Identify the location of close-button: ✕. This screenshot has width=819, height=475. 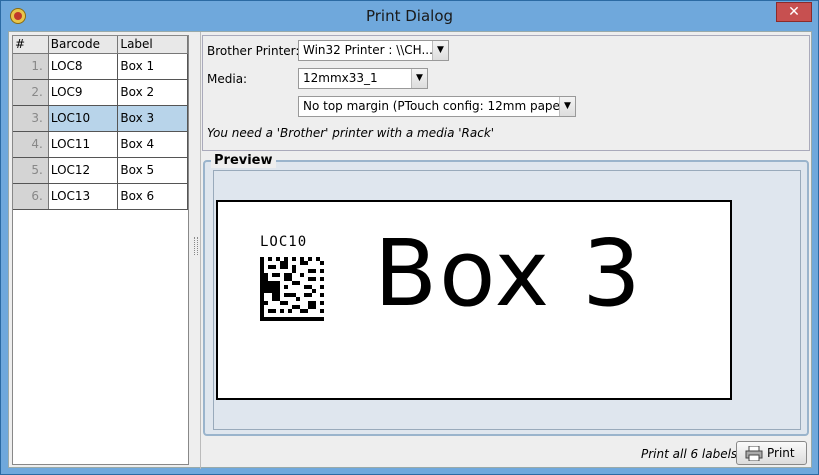
(794, 12).